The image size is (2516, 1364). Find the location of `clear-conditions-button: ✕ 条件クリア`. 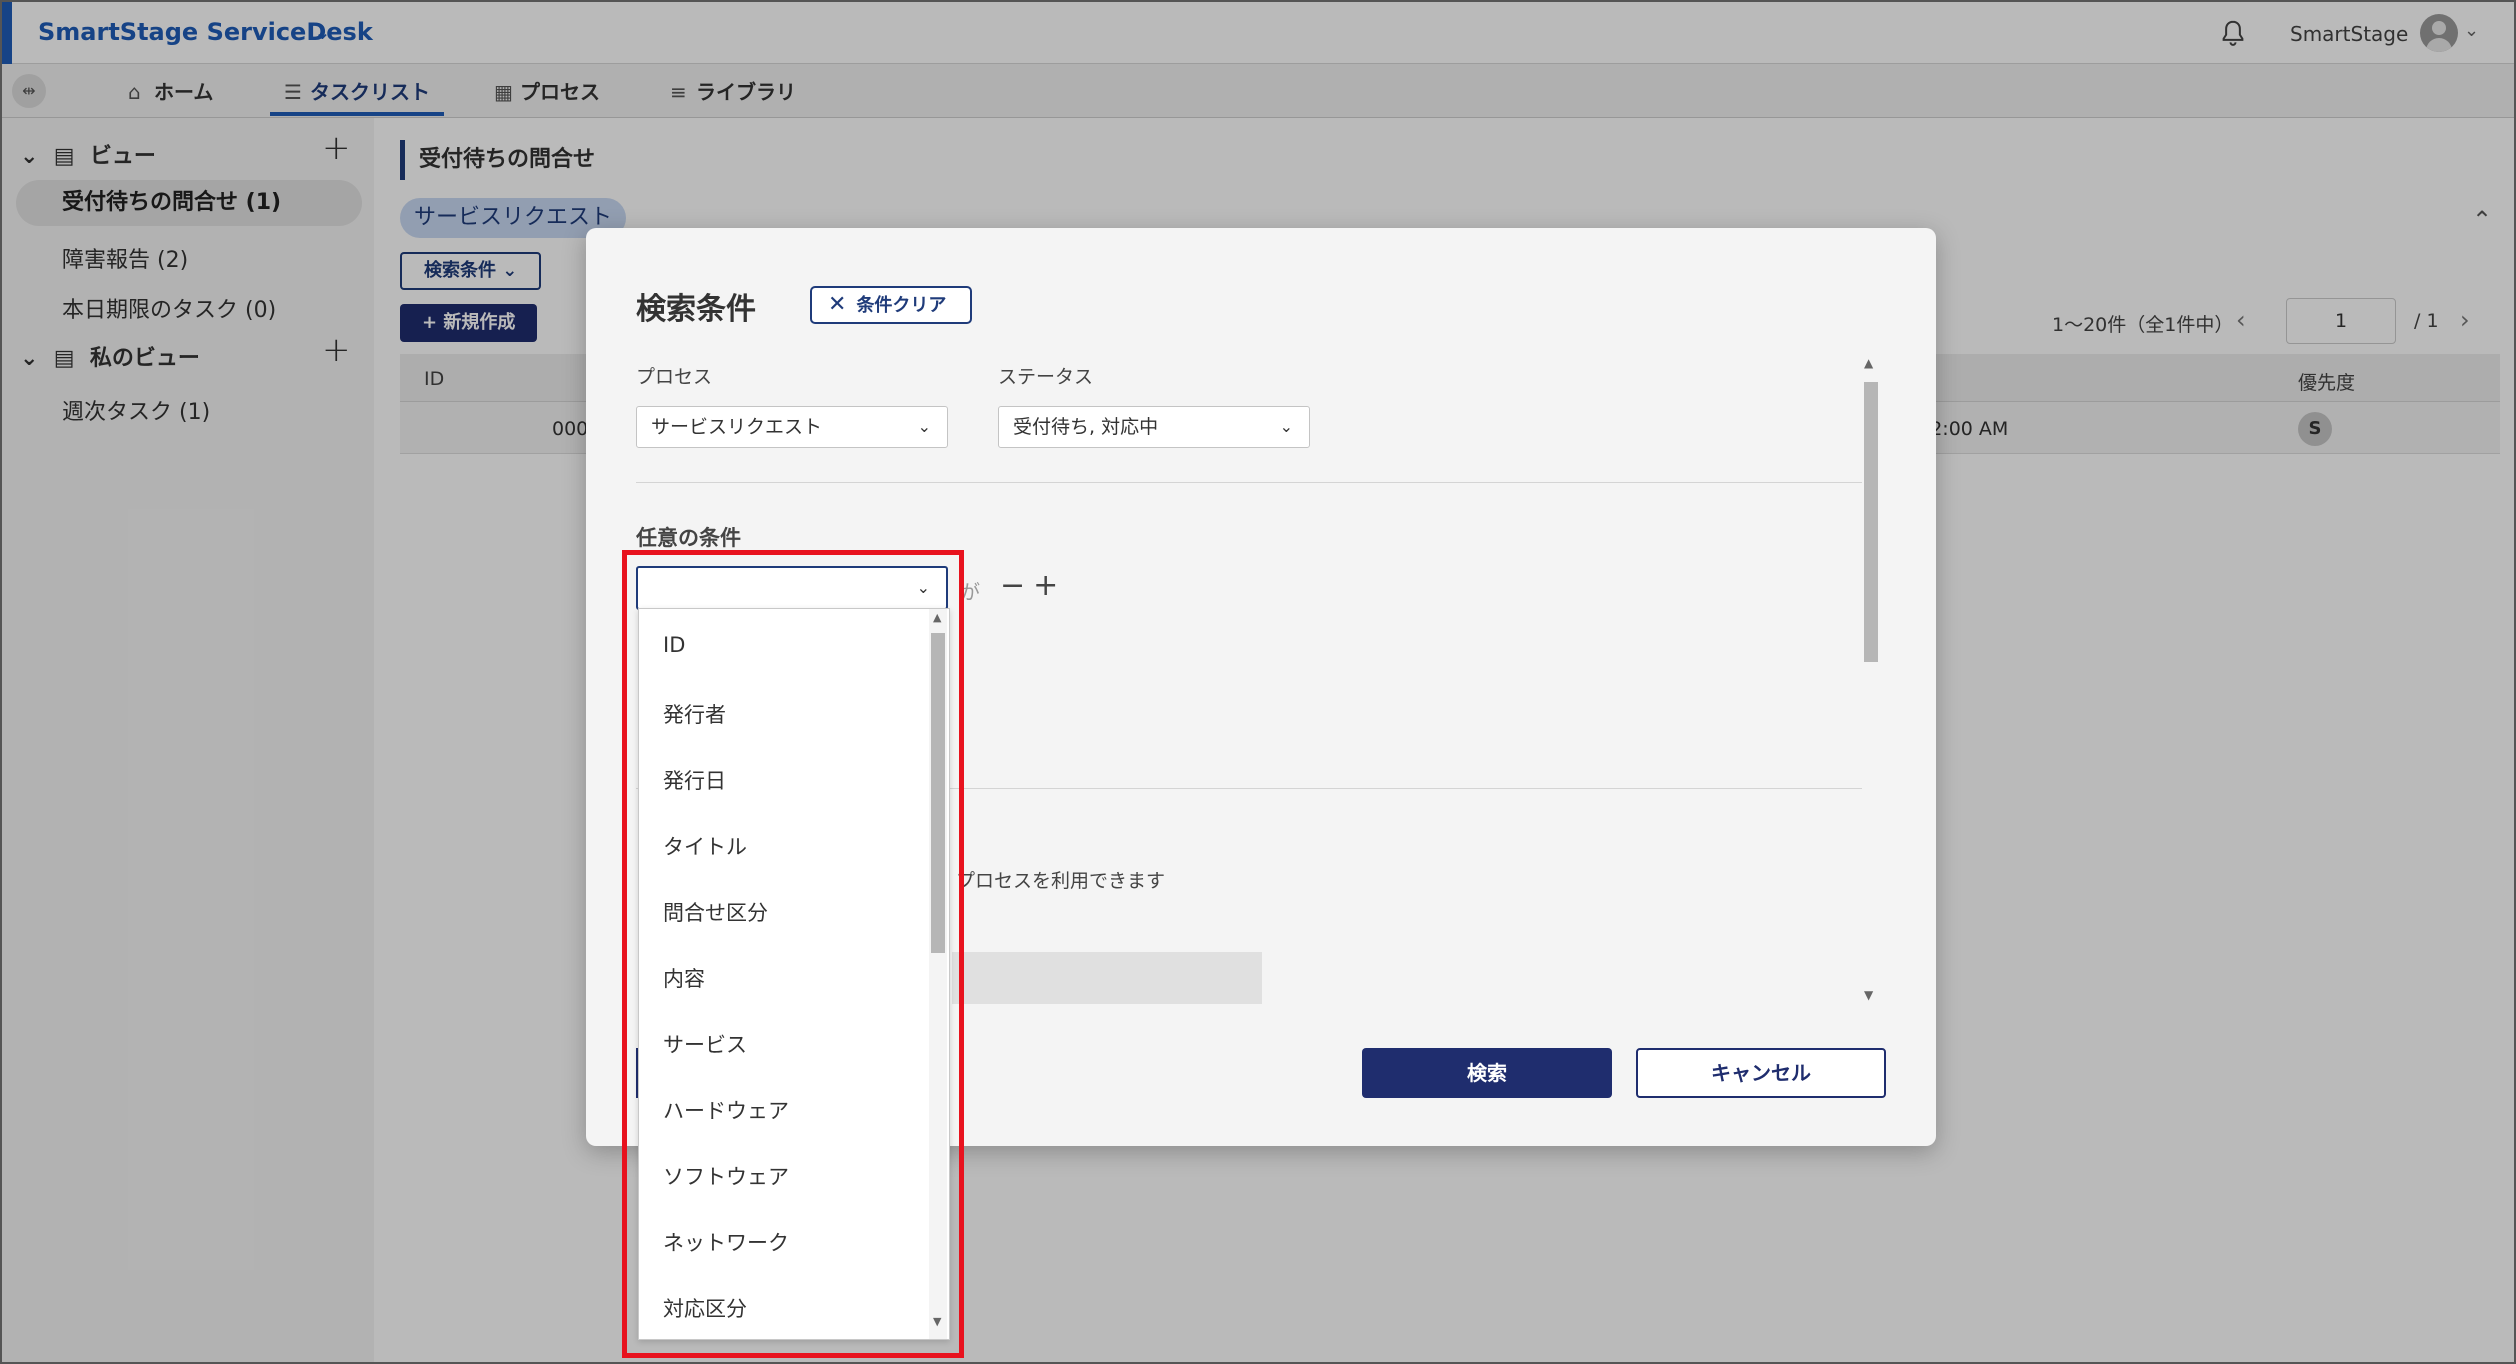

clear-conditions-button: ✕ 条件クリア is located at coordinates (891, 305).